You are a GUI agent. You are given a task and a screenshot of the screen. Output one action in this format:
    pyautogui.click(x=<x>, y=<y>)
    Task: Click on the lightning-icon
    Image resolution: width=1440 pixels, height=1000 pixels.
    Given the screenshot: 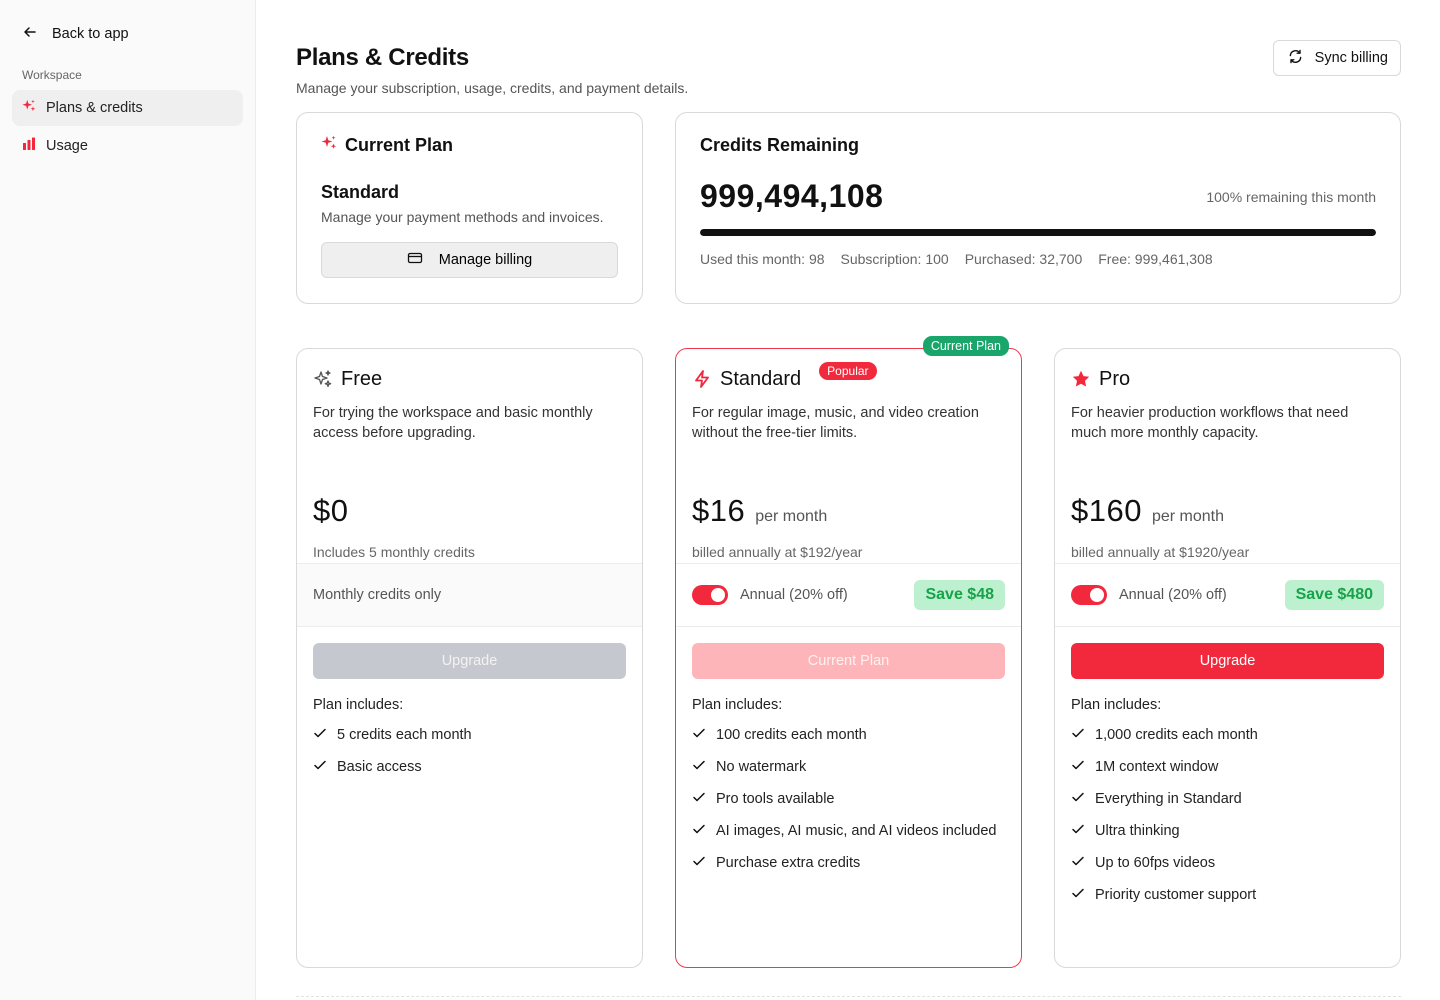 What is the action you would take?
    pyautogui.click(x=702, y=379)
    